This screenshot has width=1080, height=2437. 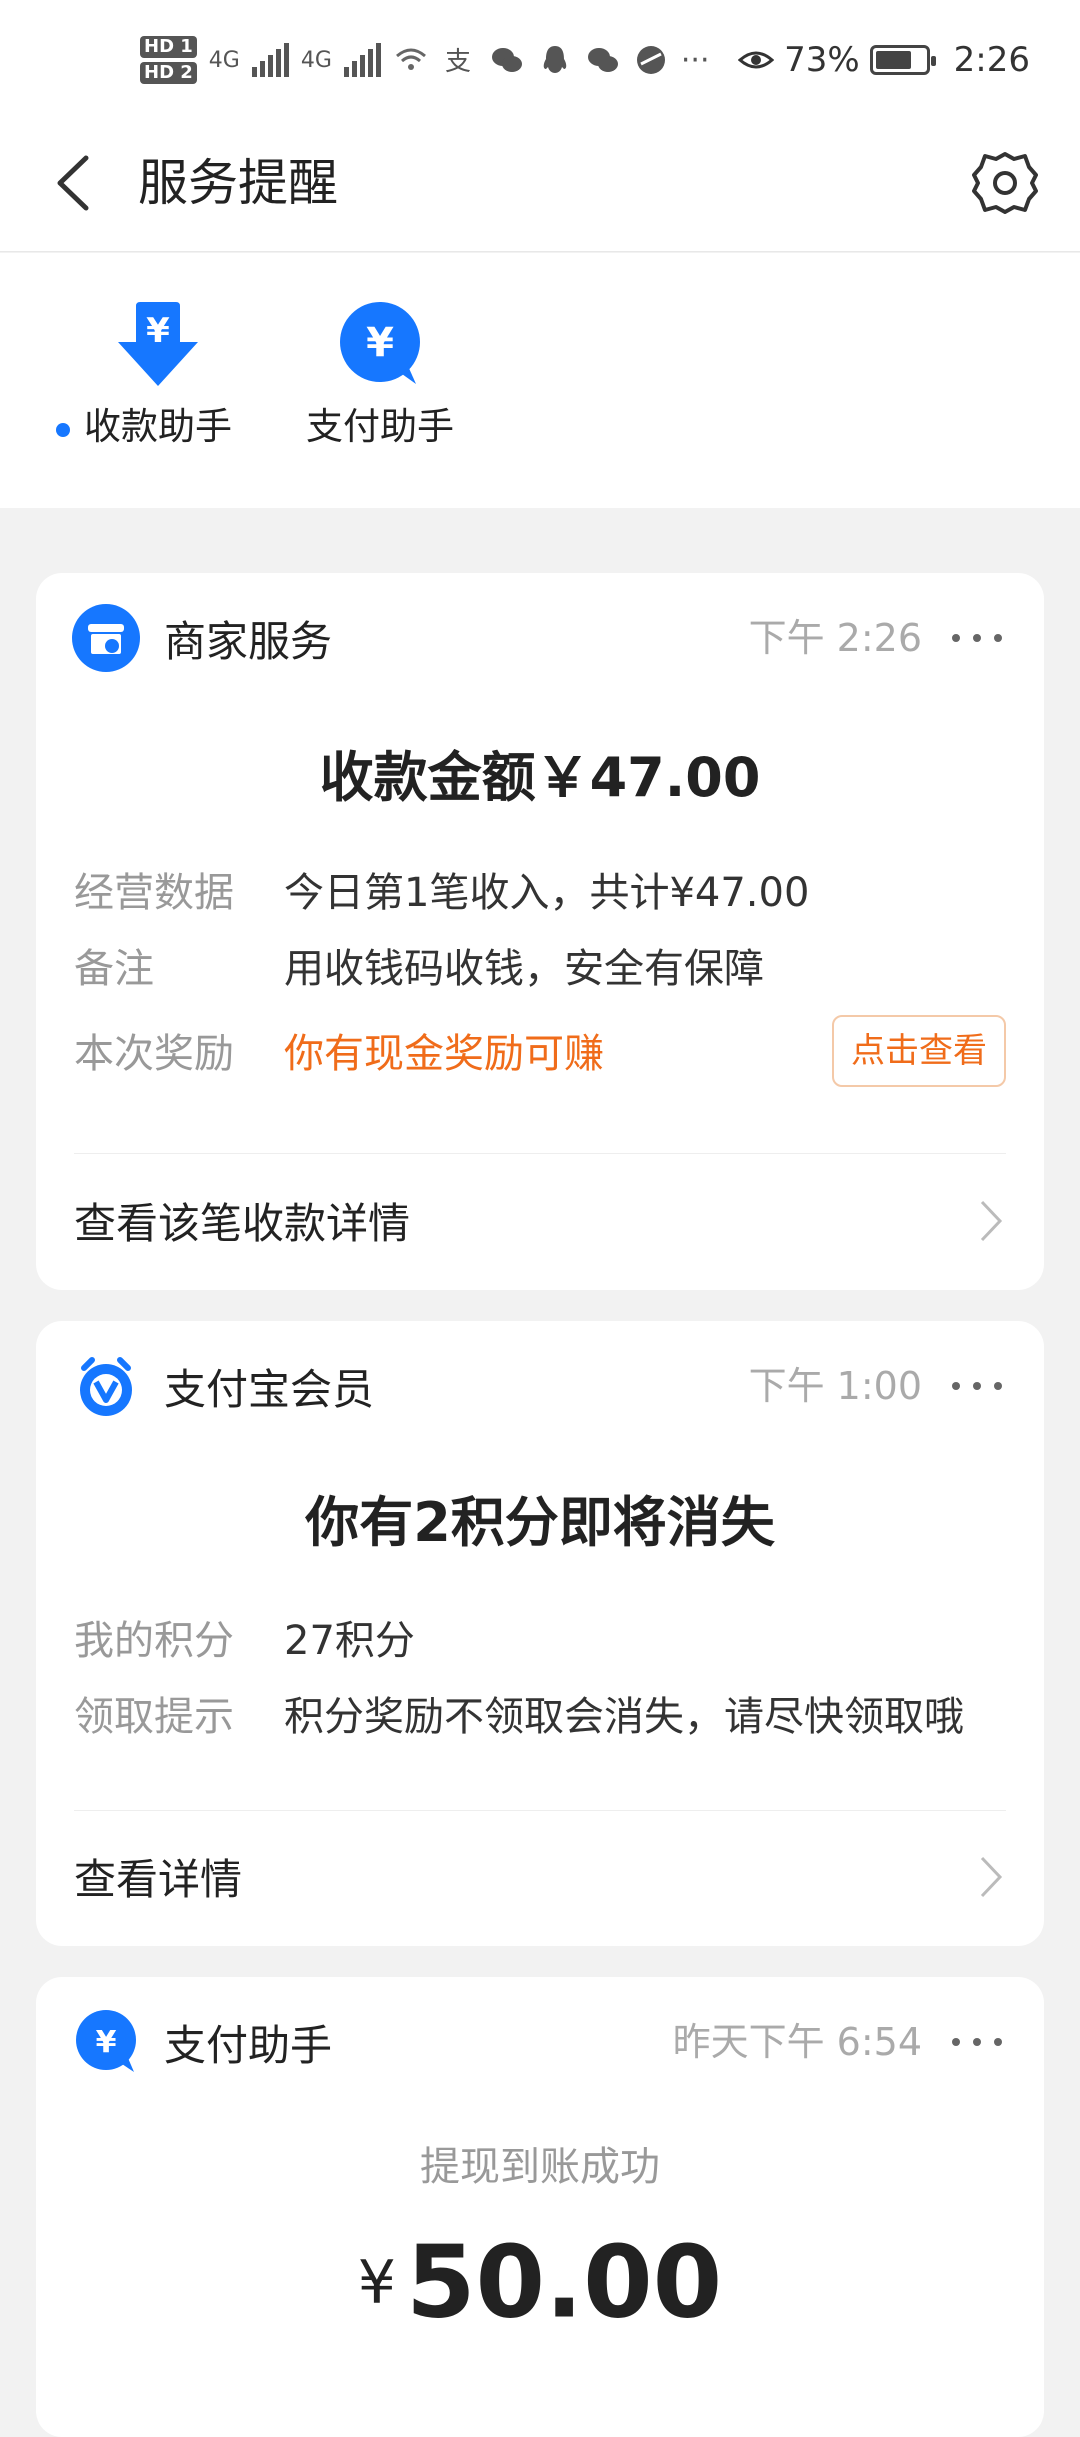 I want to click on info-row: 经营数据 今日第1笔收入，共计¥47.00, so click(x=441, y=893).